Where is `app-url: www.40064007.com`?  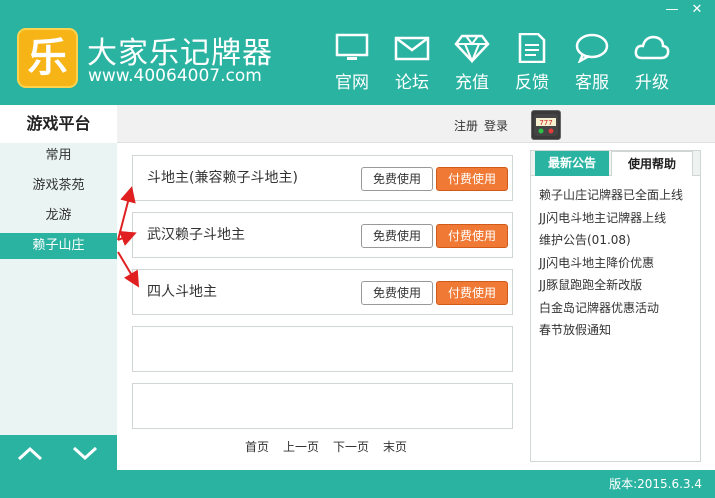 app-url: www.40064007.com is located at coordinates (175, 76).